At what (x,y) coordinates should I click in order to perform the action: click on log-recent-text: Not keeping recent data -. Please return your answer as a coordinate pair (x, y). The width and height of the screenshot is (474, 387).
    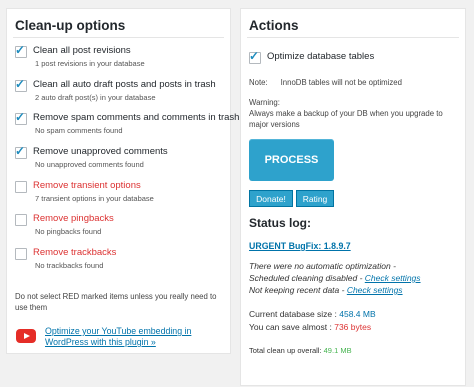
    Looking at the image, I should click on (298, 290).